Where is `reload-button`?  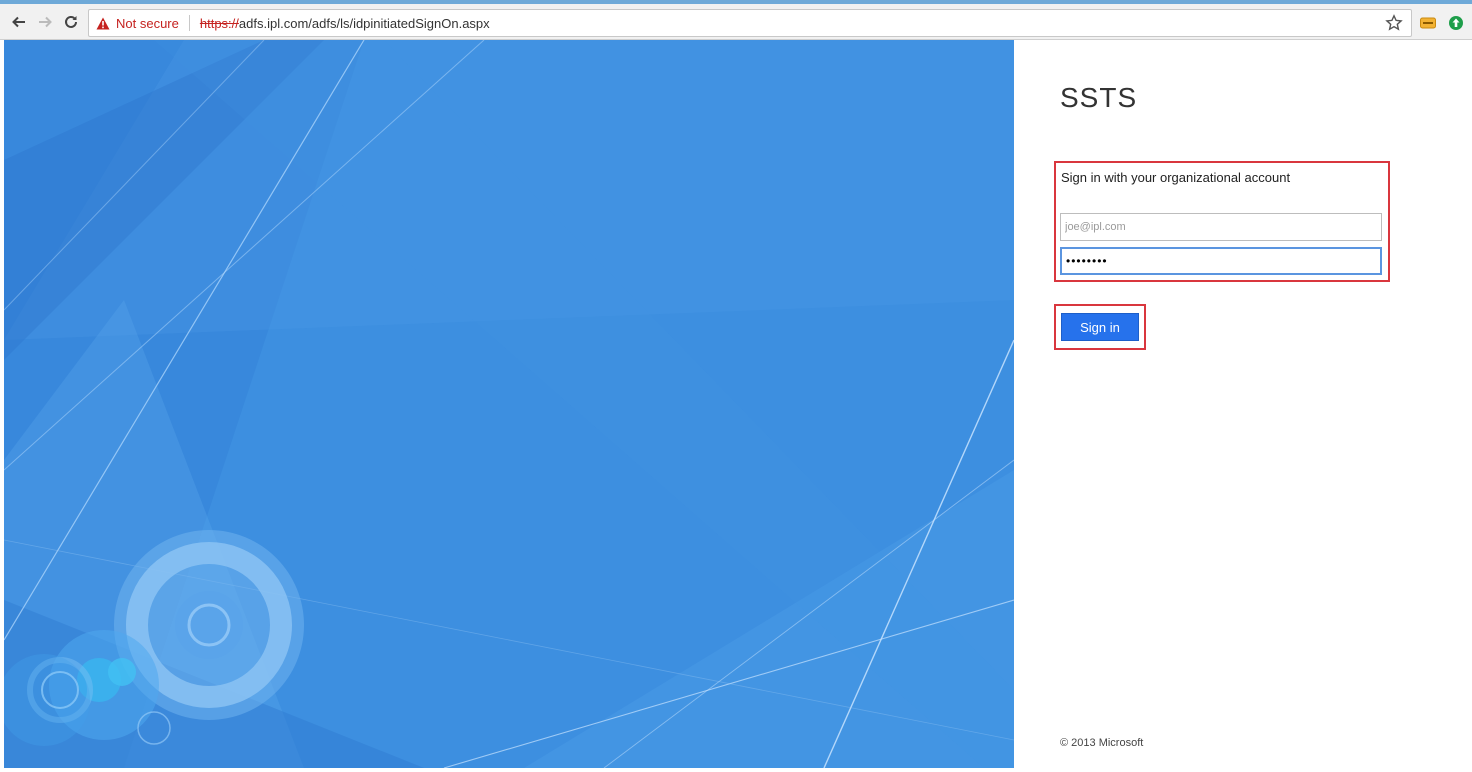 reload-button is located at coordinates (71, 22).